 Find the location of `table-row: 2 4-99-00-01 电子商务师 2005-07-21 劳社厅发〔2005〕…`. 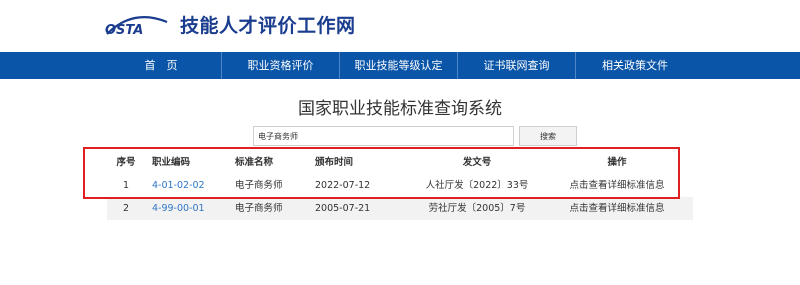

table-row: 2 4-99-00-01 电子商务师 2005-07-21 劳社厅发〔2005〕… is located at coordinates (400, 208).